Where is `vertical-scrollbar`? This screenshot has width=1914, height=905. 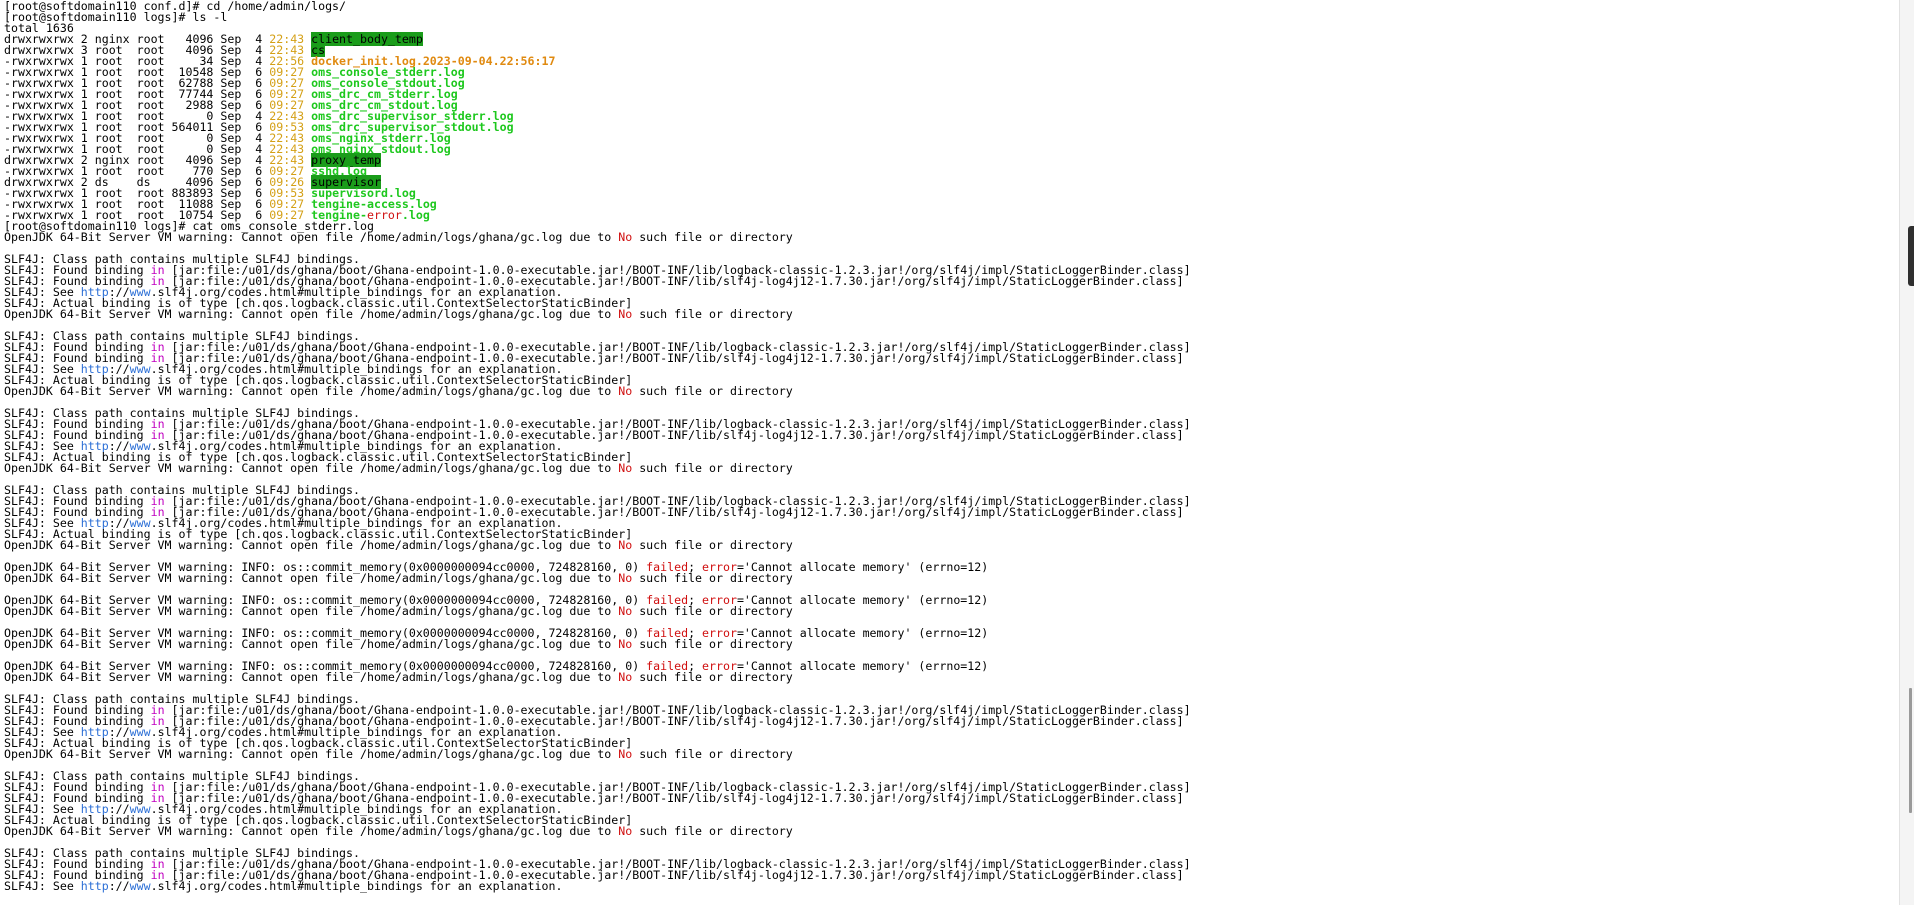
vertical-scrollbar is located at coordinates (1906, 452).